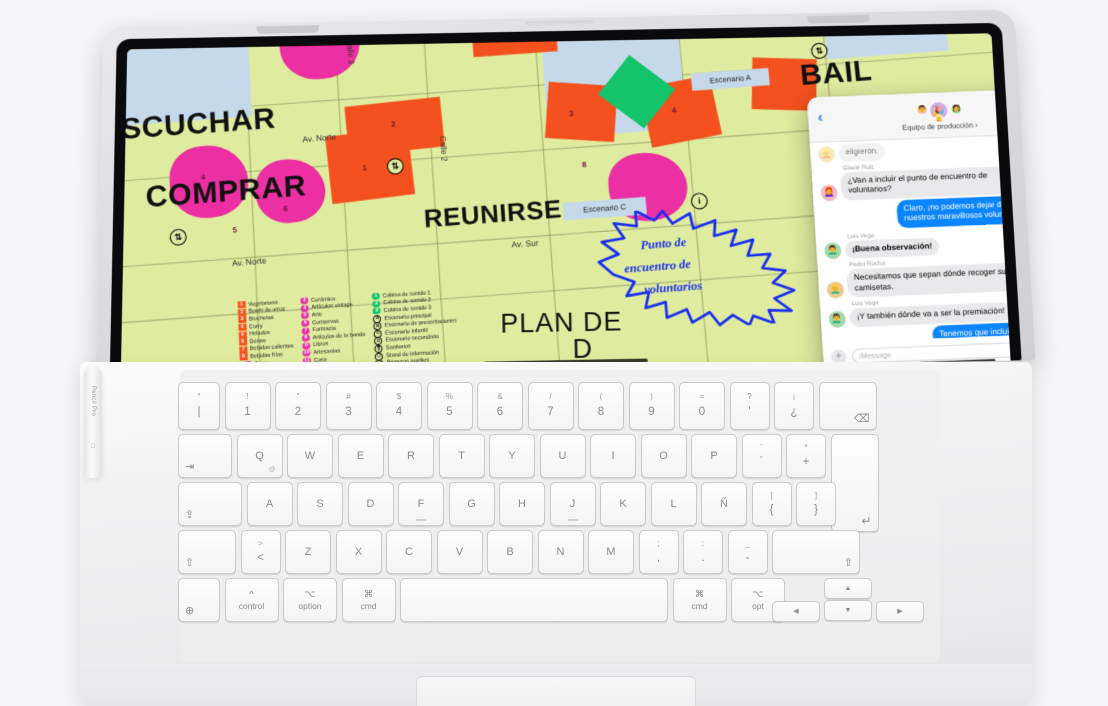  I want to click on key-hyphen: _ -, so click(747, 552).